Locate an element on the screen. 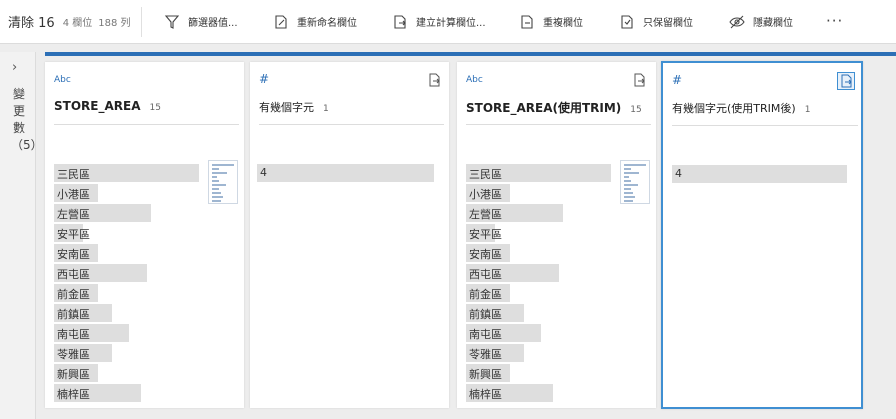  rename-icon is located at coordinates (281, 21).